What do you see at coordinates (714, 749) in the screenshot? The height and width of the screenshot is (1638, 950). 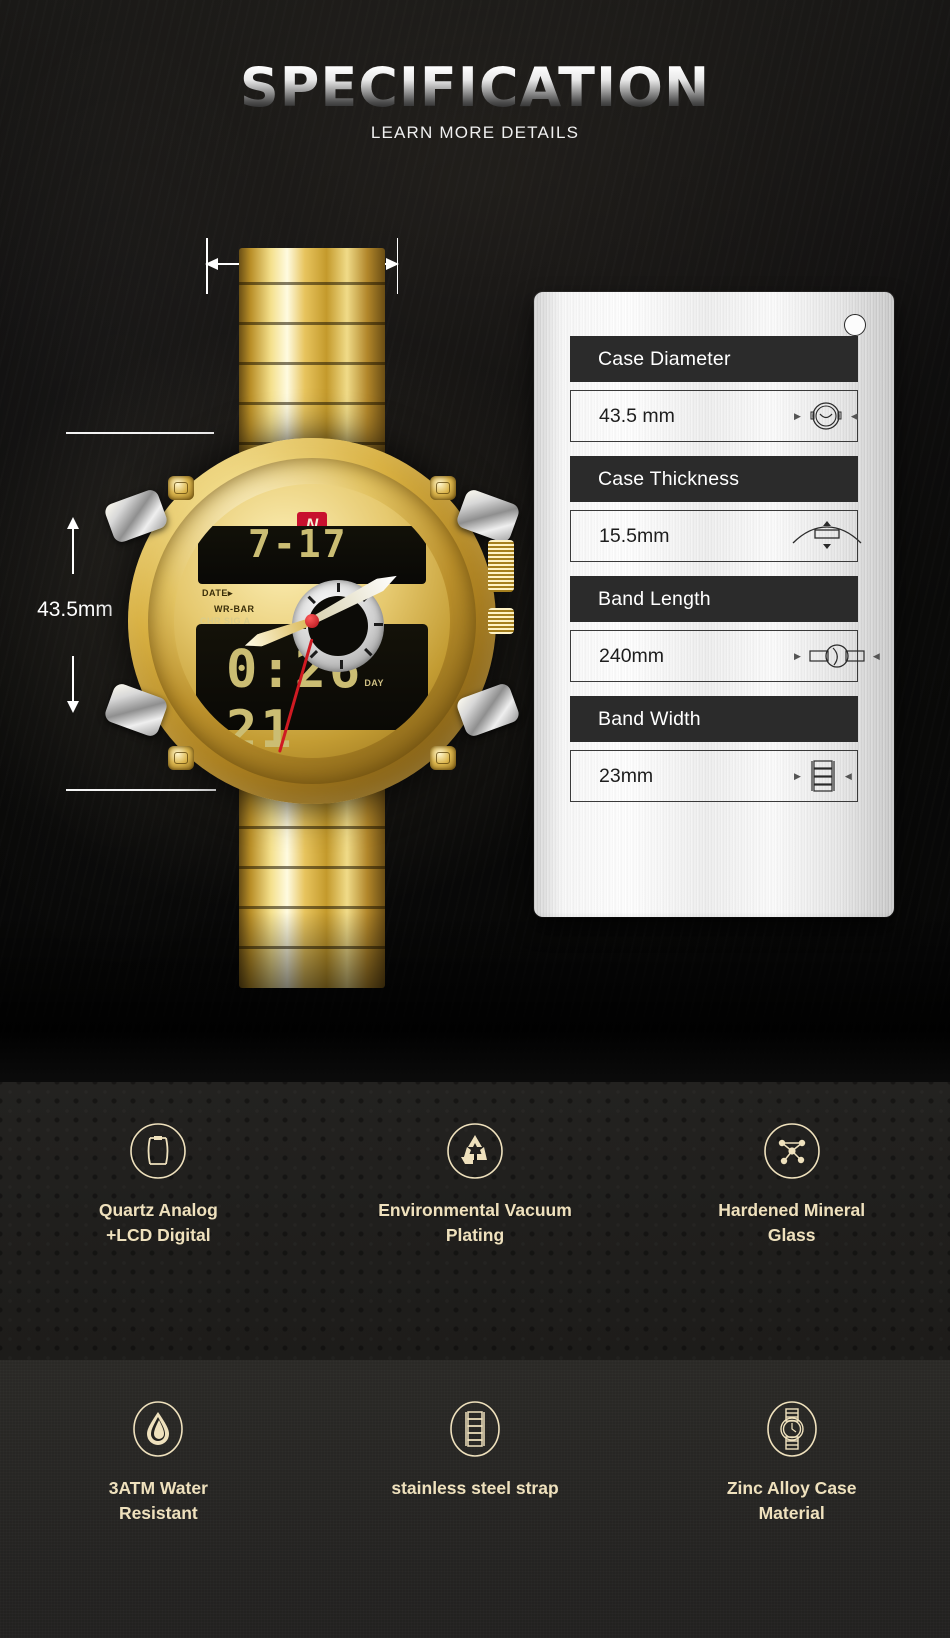 I see `spec-row-band-width: Band Width 23mm ▶ ◀` at bounding box center [714, 749].